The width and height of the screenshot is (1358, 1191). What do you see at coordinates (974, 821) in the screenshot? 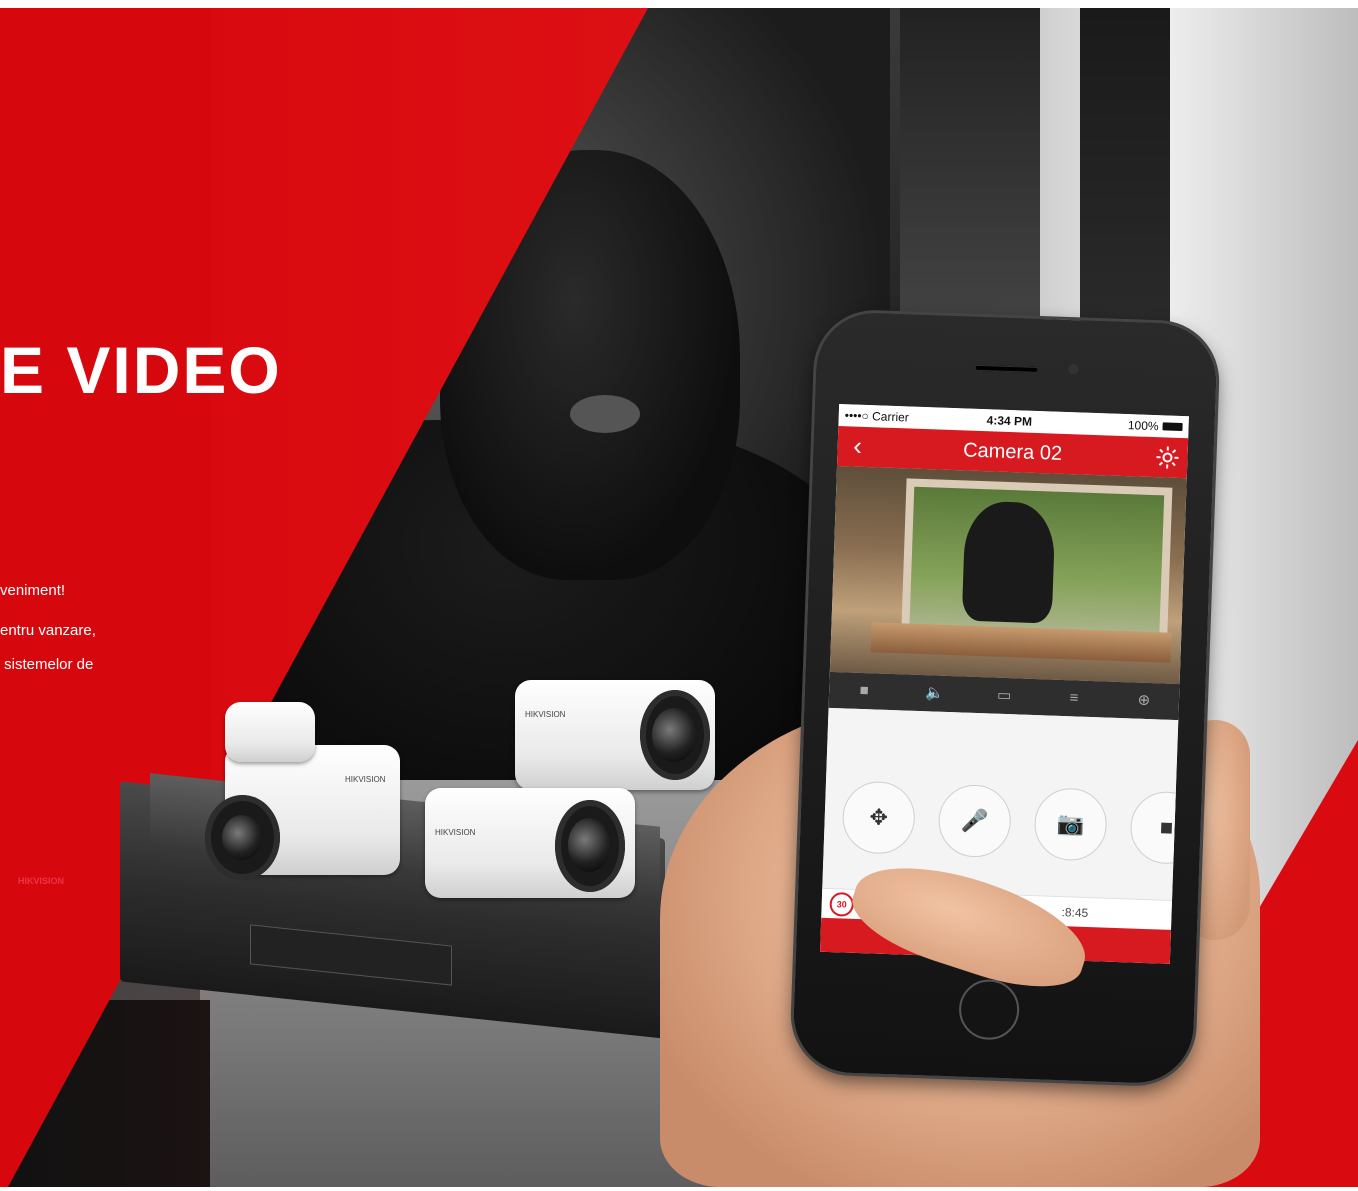
I see `microphone-icon: 🎤` at bounding box center [974, 821].